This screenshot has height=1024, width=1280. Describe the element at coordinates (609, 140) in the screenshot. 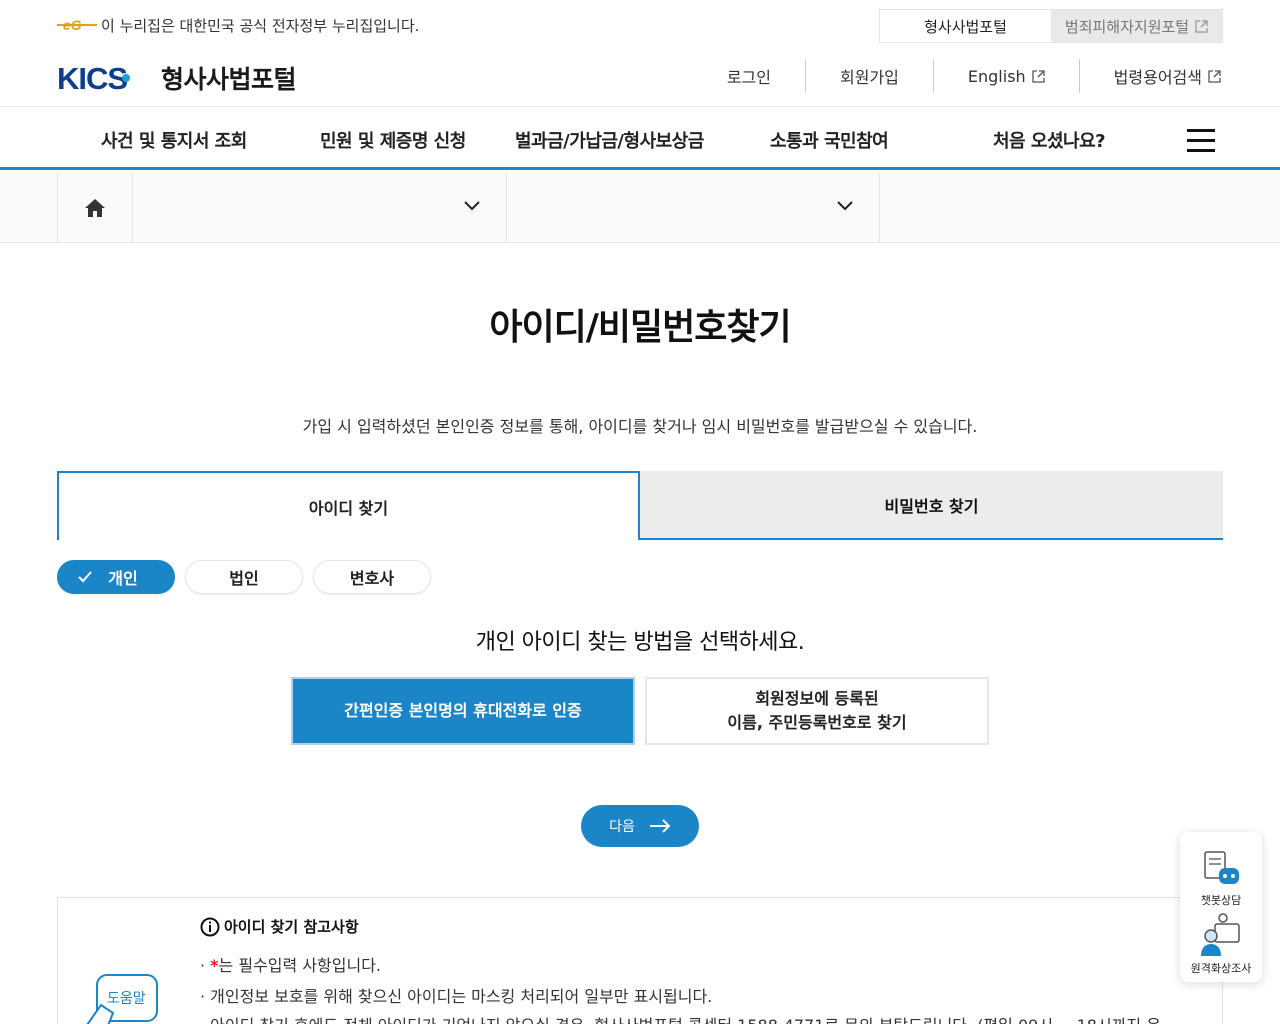

I see `nav-fines: 벌과금/가납금/형사보상금` at that location.